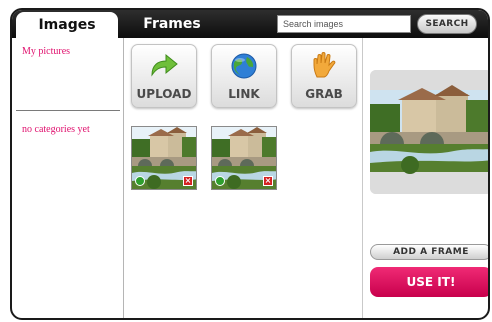 This screenshot has height=322, width=492. I want to click on use-it-button: USE IT!, so click(429, 282).